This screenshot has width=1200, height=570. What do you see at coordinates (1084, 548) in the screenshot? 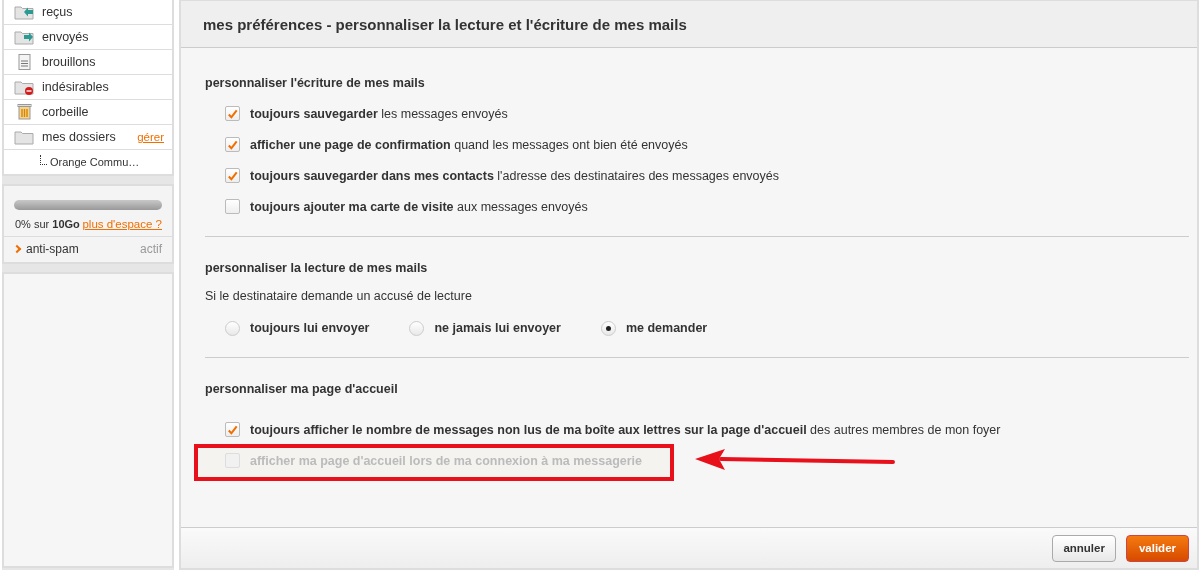
I see `cancel-button: annuler` at bounding box center [1084, 548].